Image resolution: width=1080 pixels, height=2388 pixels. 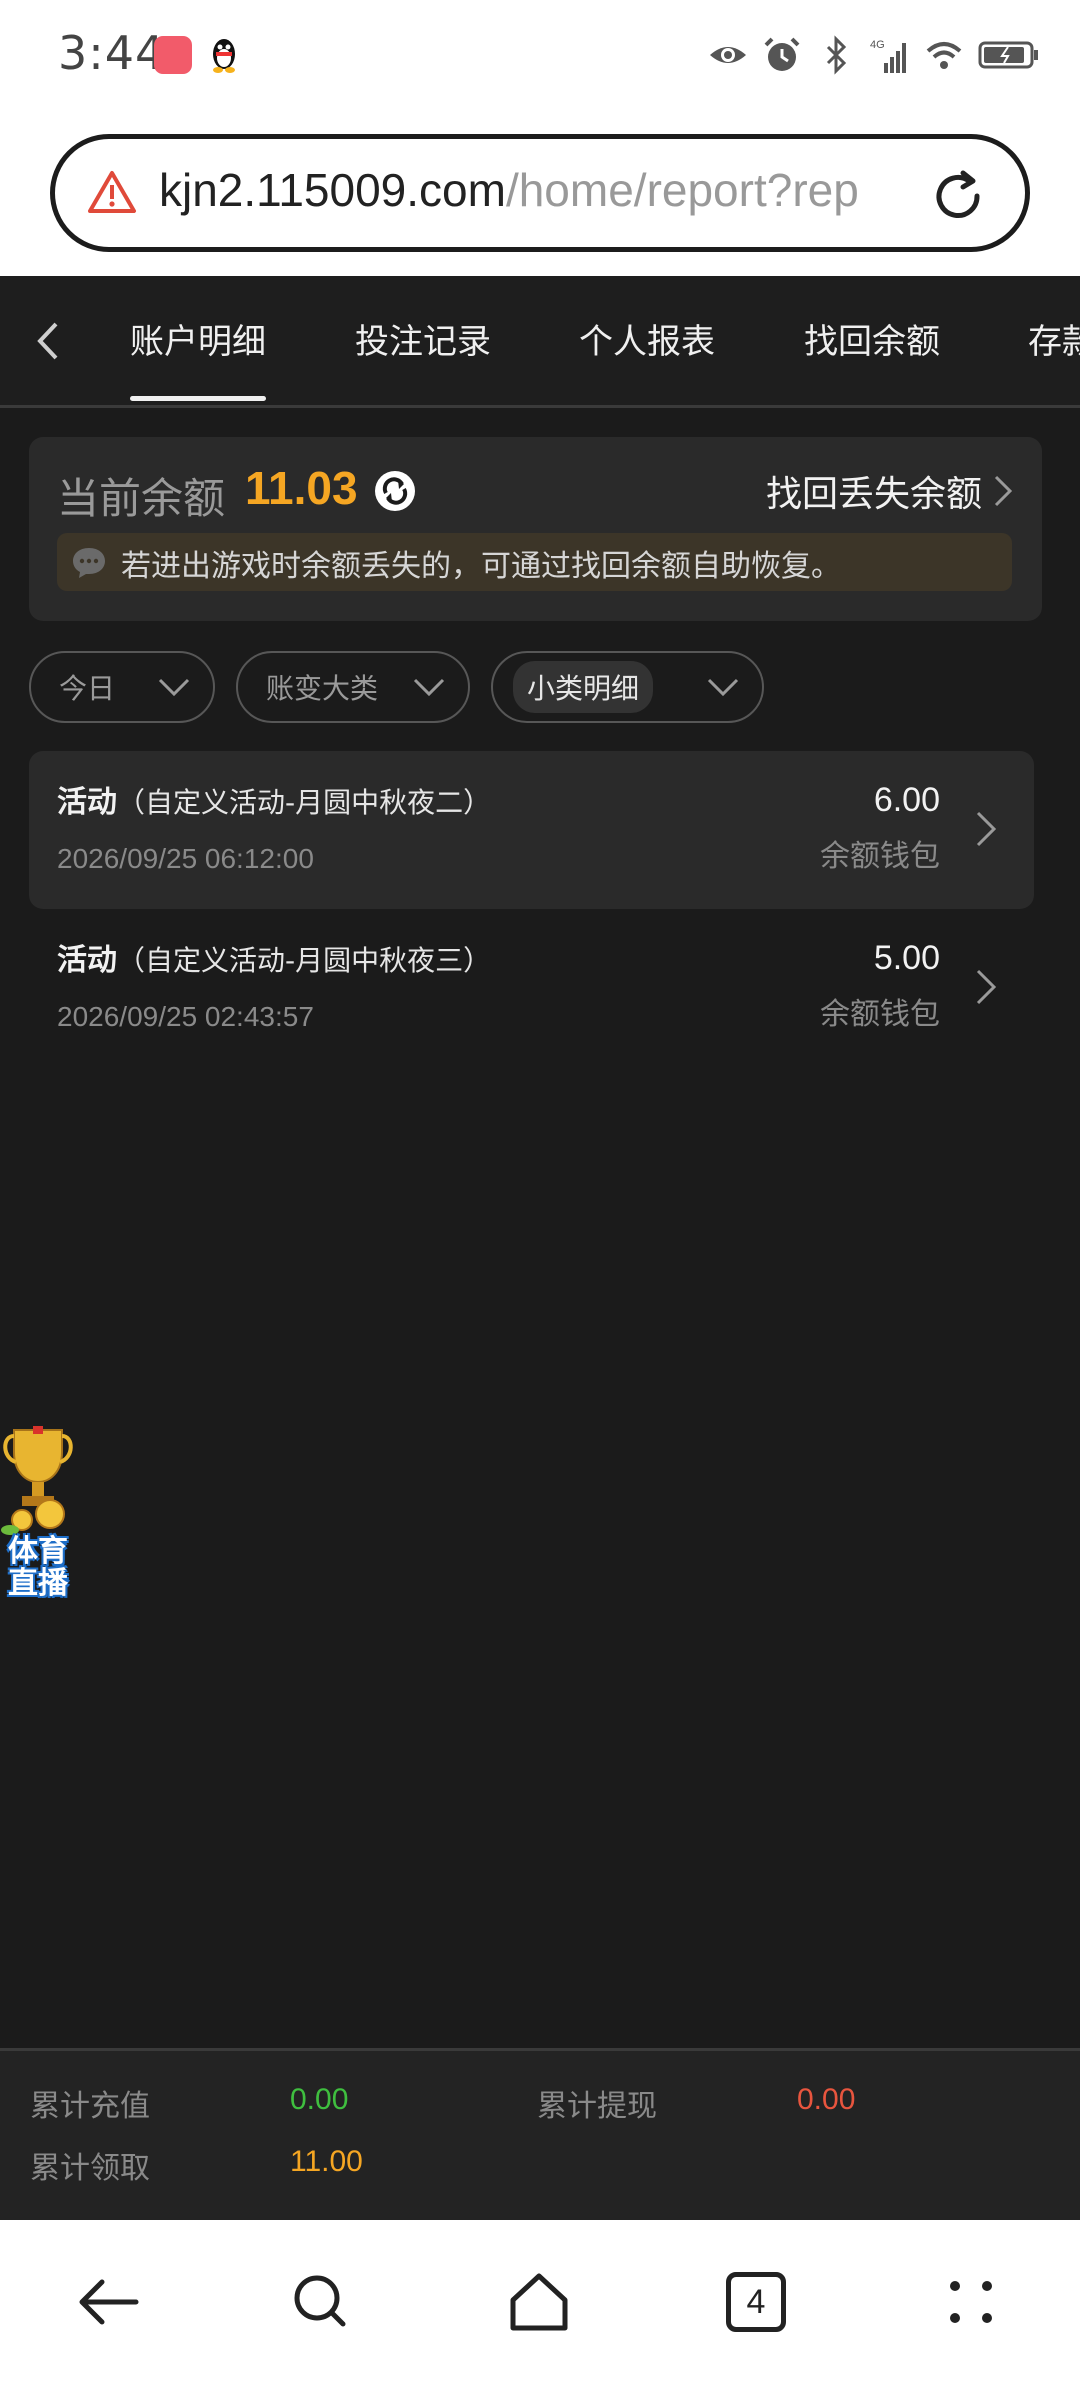 What do you see at coordinates (185, 1016) in the screenshot?
I see `record-time: 2026/09/25 02:43:57` at bounding box center [185, 1016].